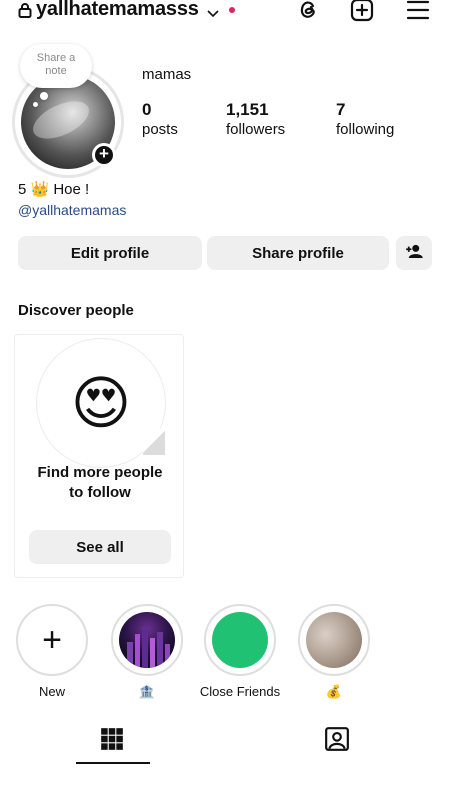  Describe the element at coordinates (147, 691) in the screenshot. I see `highlight-label: 🏦` at that location.